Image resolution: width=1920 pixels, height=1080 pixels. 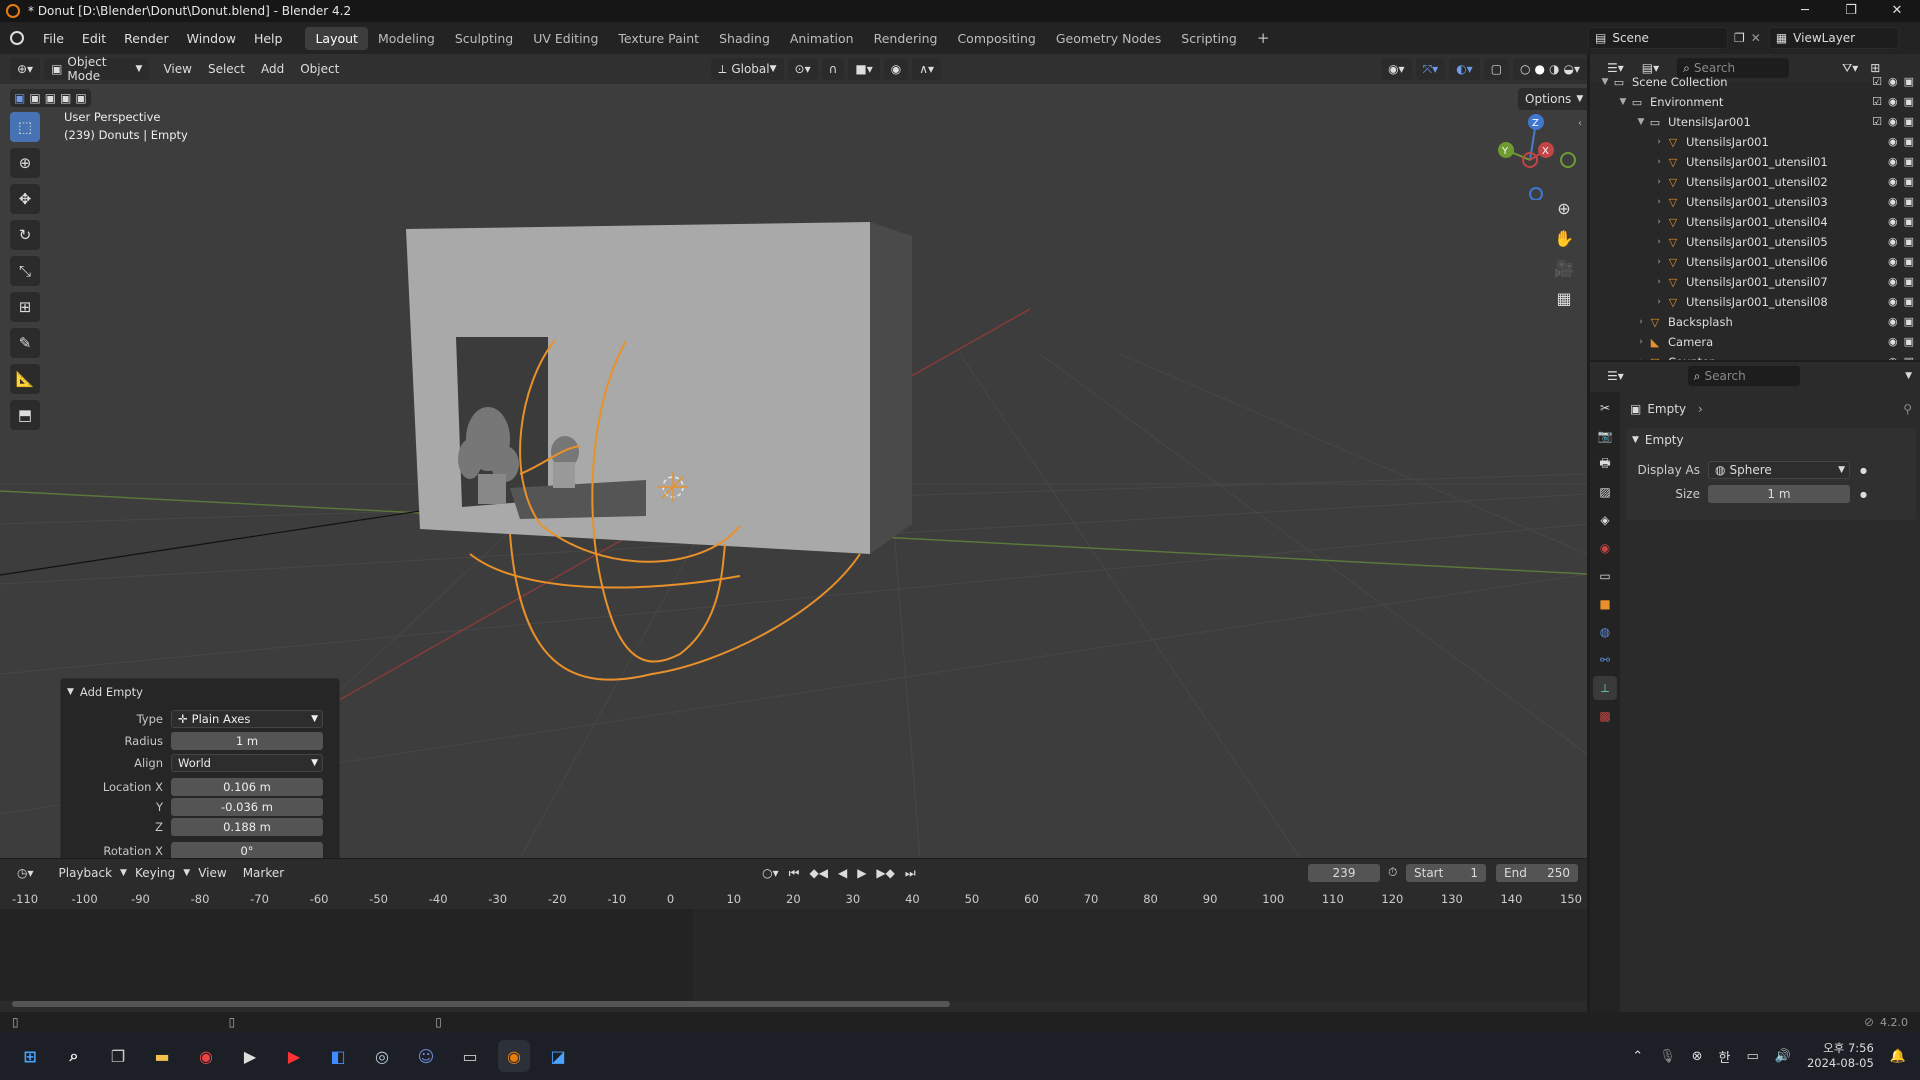 I want to click on empty-section-header: ▼ Empty, so click(x=1771, y=440).